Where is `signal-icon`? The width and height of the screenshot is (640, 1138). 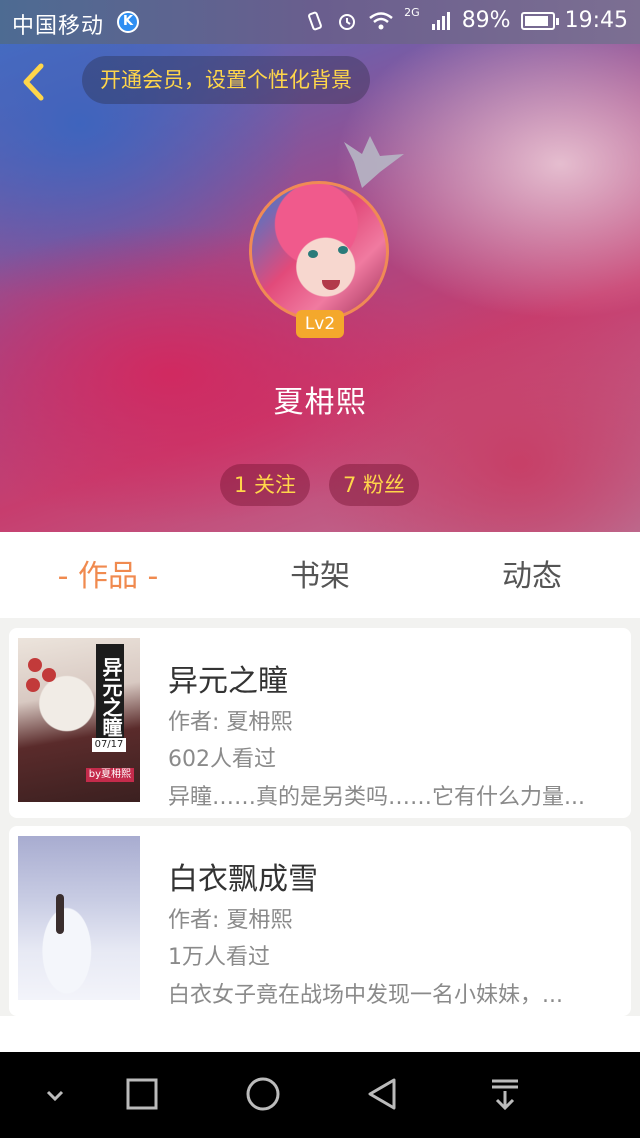
signal-icon is located at coordinates (440, 20).